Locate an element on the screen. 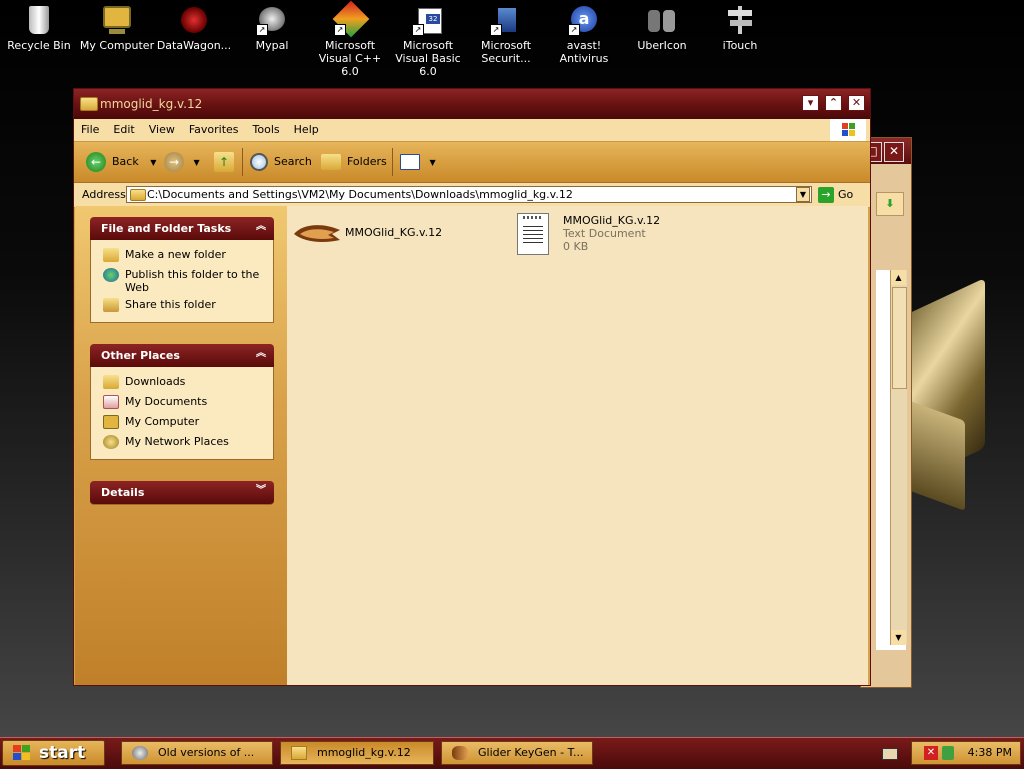 The width and height of the screenshot is (1024, 769). menu-view: View is located at coordinates (162, 130).